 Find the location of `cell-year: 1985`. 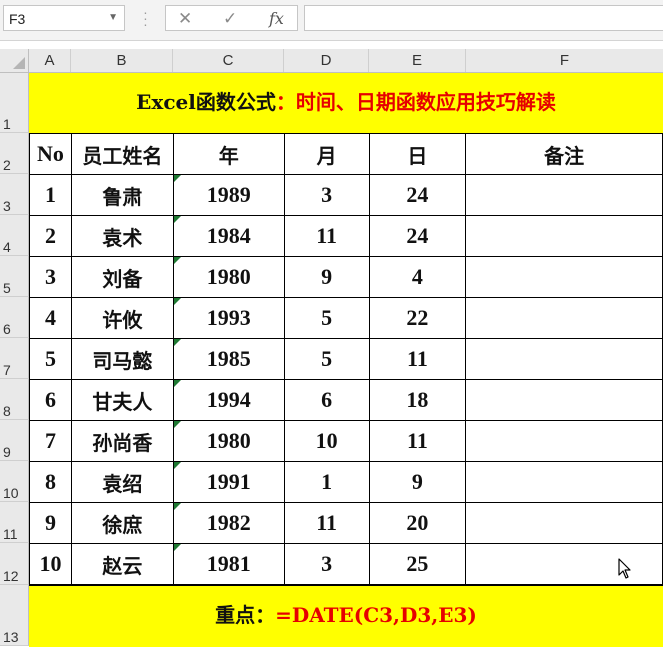

cell-year: 1985 is located at coordinates (228, 359).